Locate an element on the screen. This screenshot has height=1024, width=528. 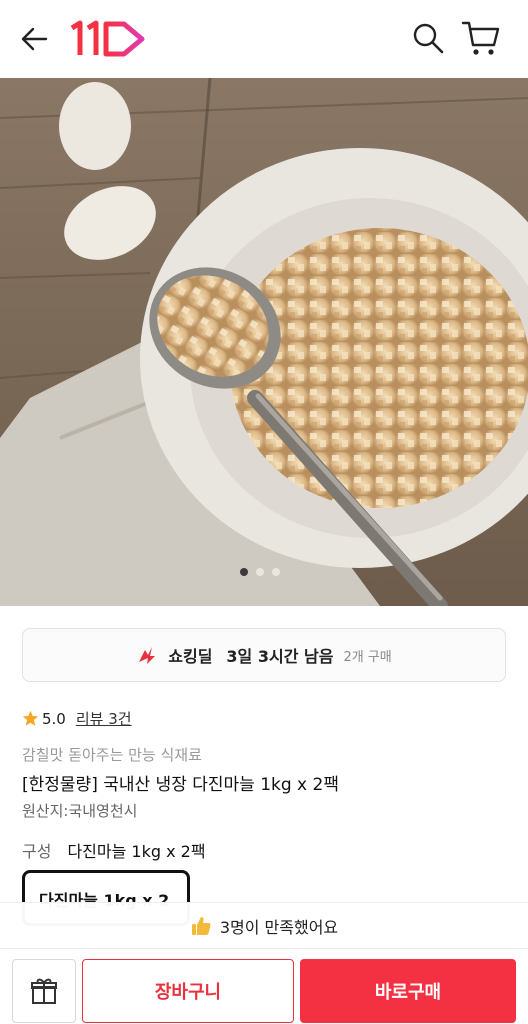
cart-icon is located at coordinates (480, 38).